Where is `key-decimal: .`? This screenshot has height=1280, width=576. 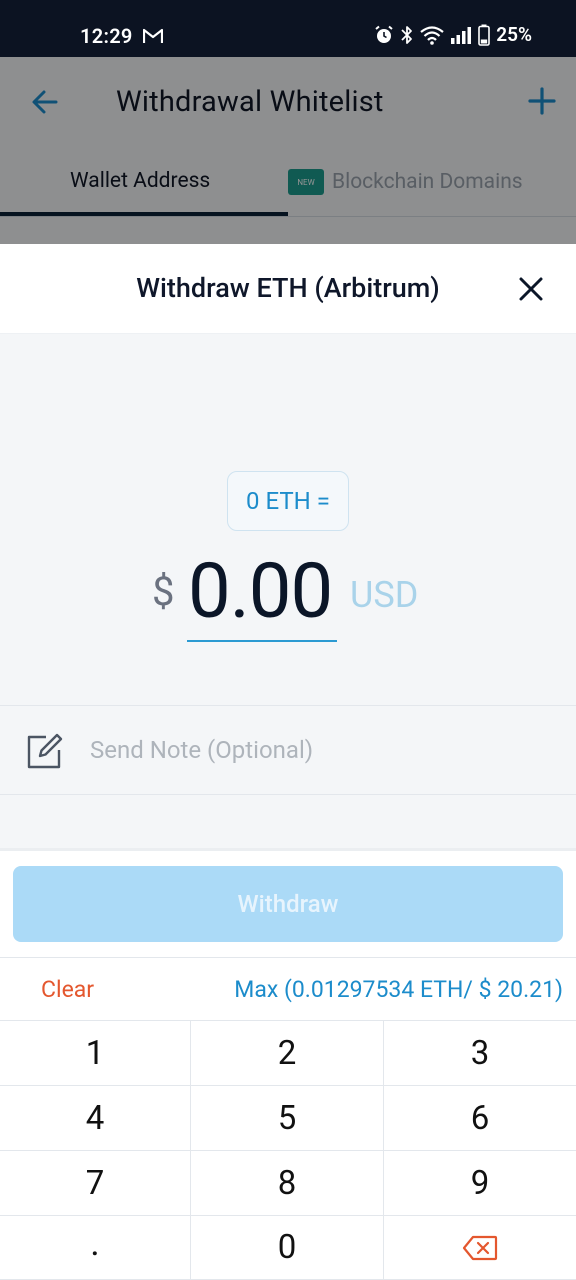
key-decimal: . is located at coordinates (95, 1248).